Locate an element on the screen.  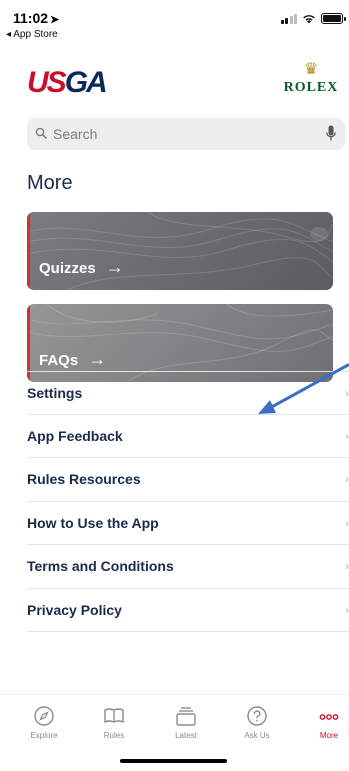
tab-latest: Latest is located at coordinates (186, 722).